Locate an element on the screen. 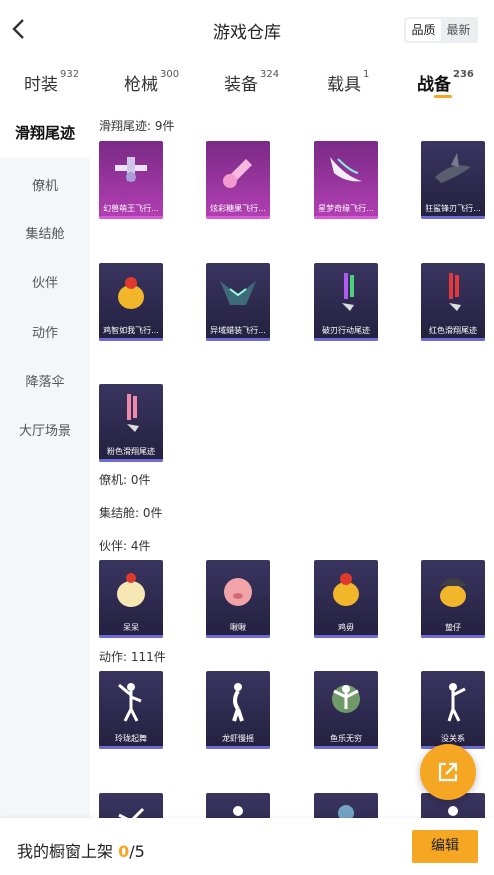 This screenshot has width=494, height=875. sidebar-item-parachute: 降落伞 is located at coordinates (45, 380).